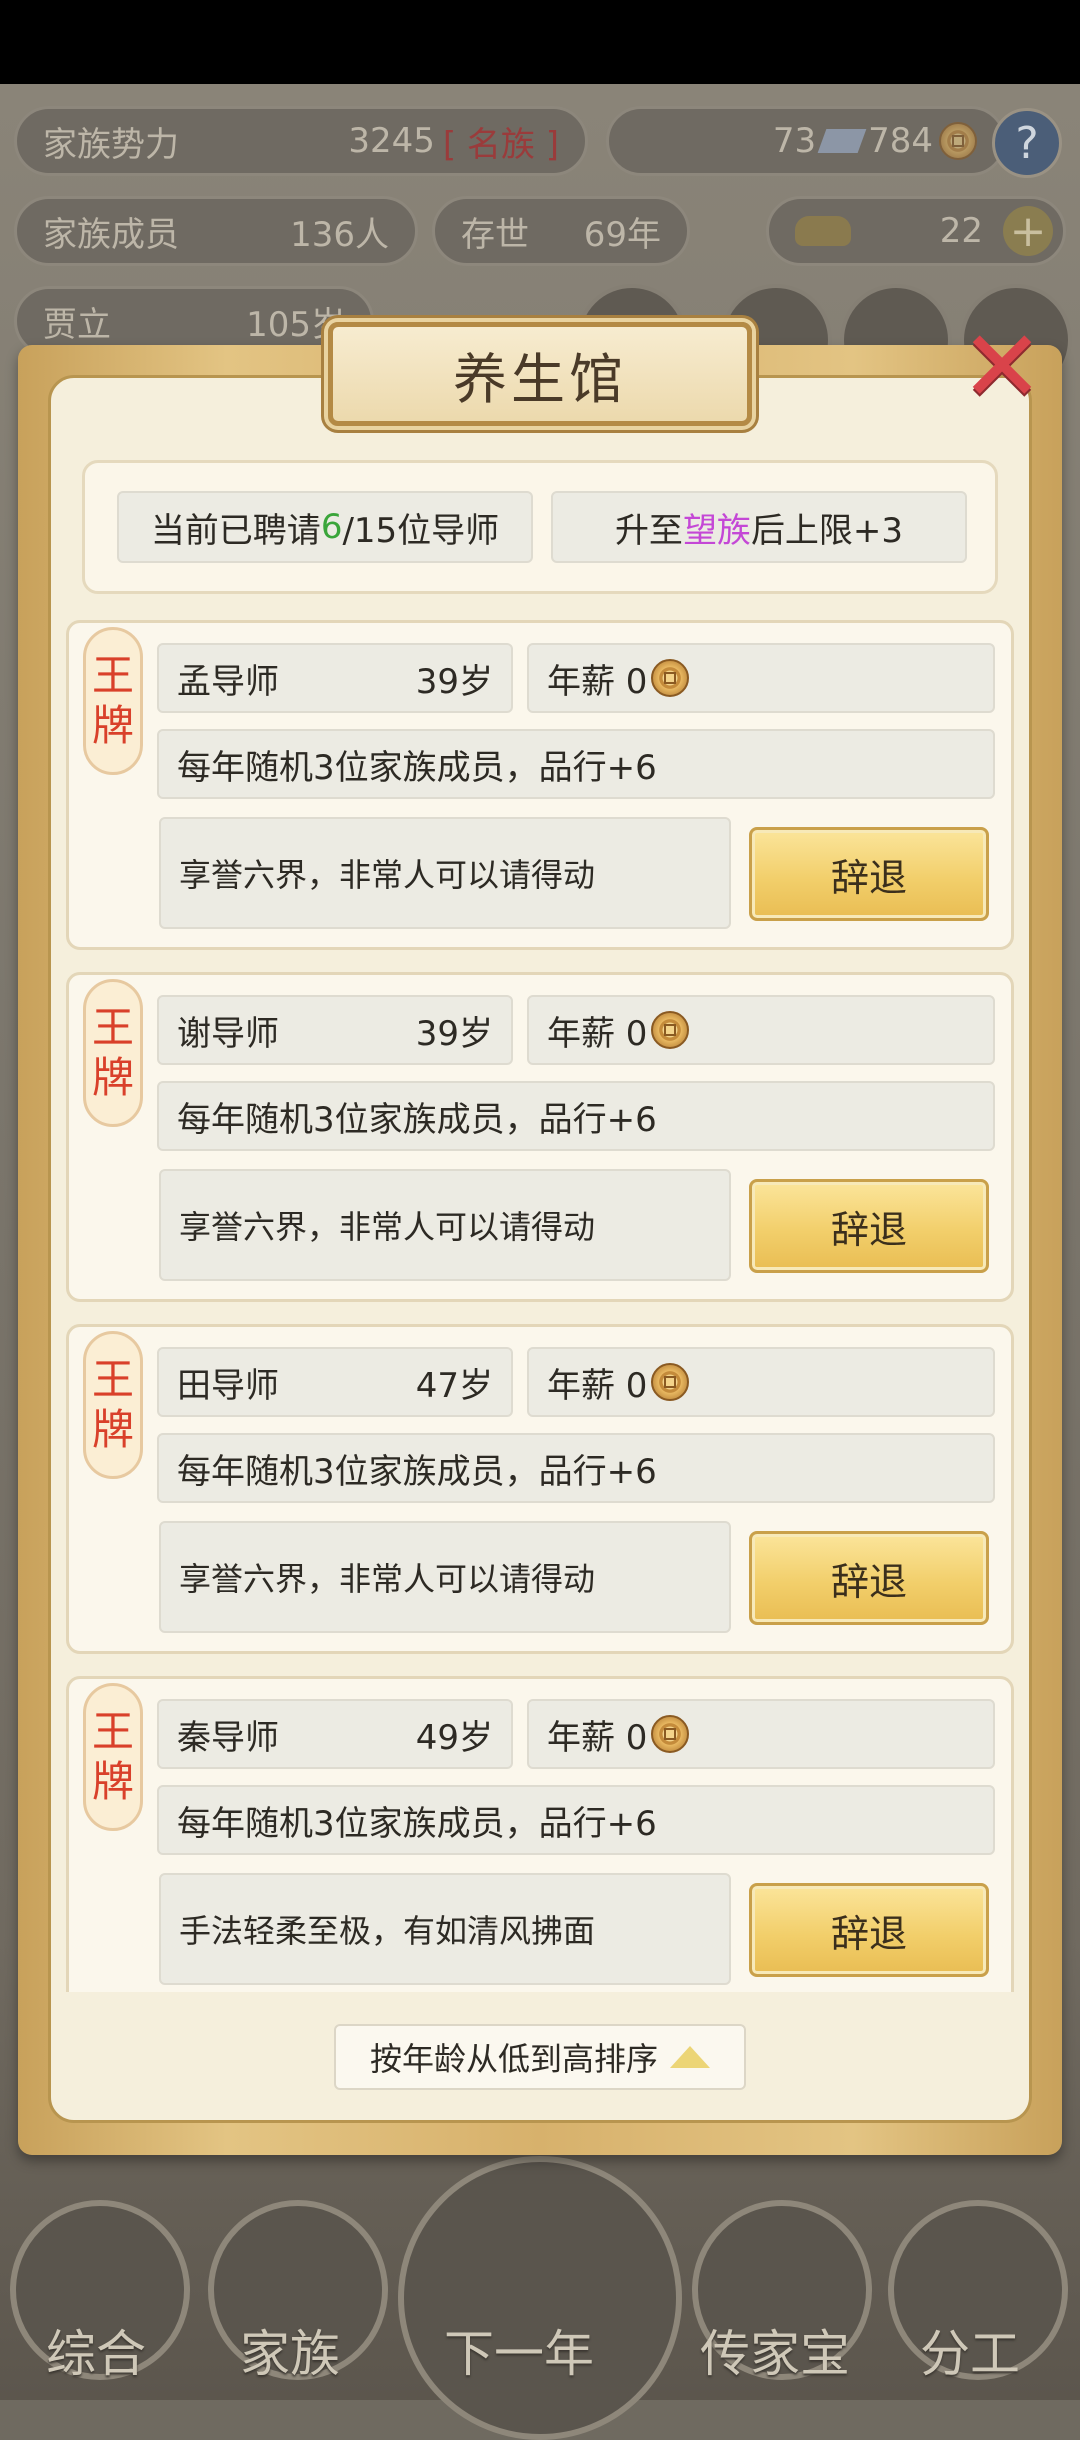  What do you see at coordinates (228, 1737) in the screenshot?
I see `mentor-name: 秦导师` at bounding box center [228, 1737].